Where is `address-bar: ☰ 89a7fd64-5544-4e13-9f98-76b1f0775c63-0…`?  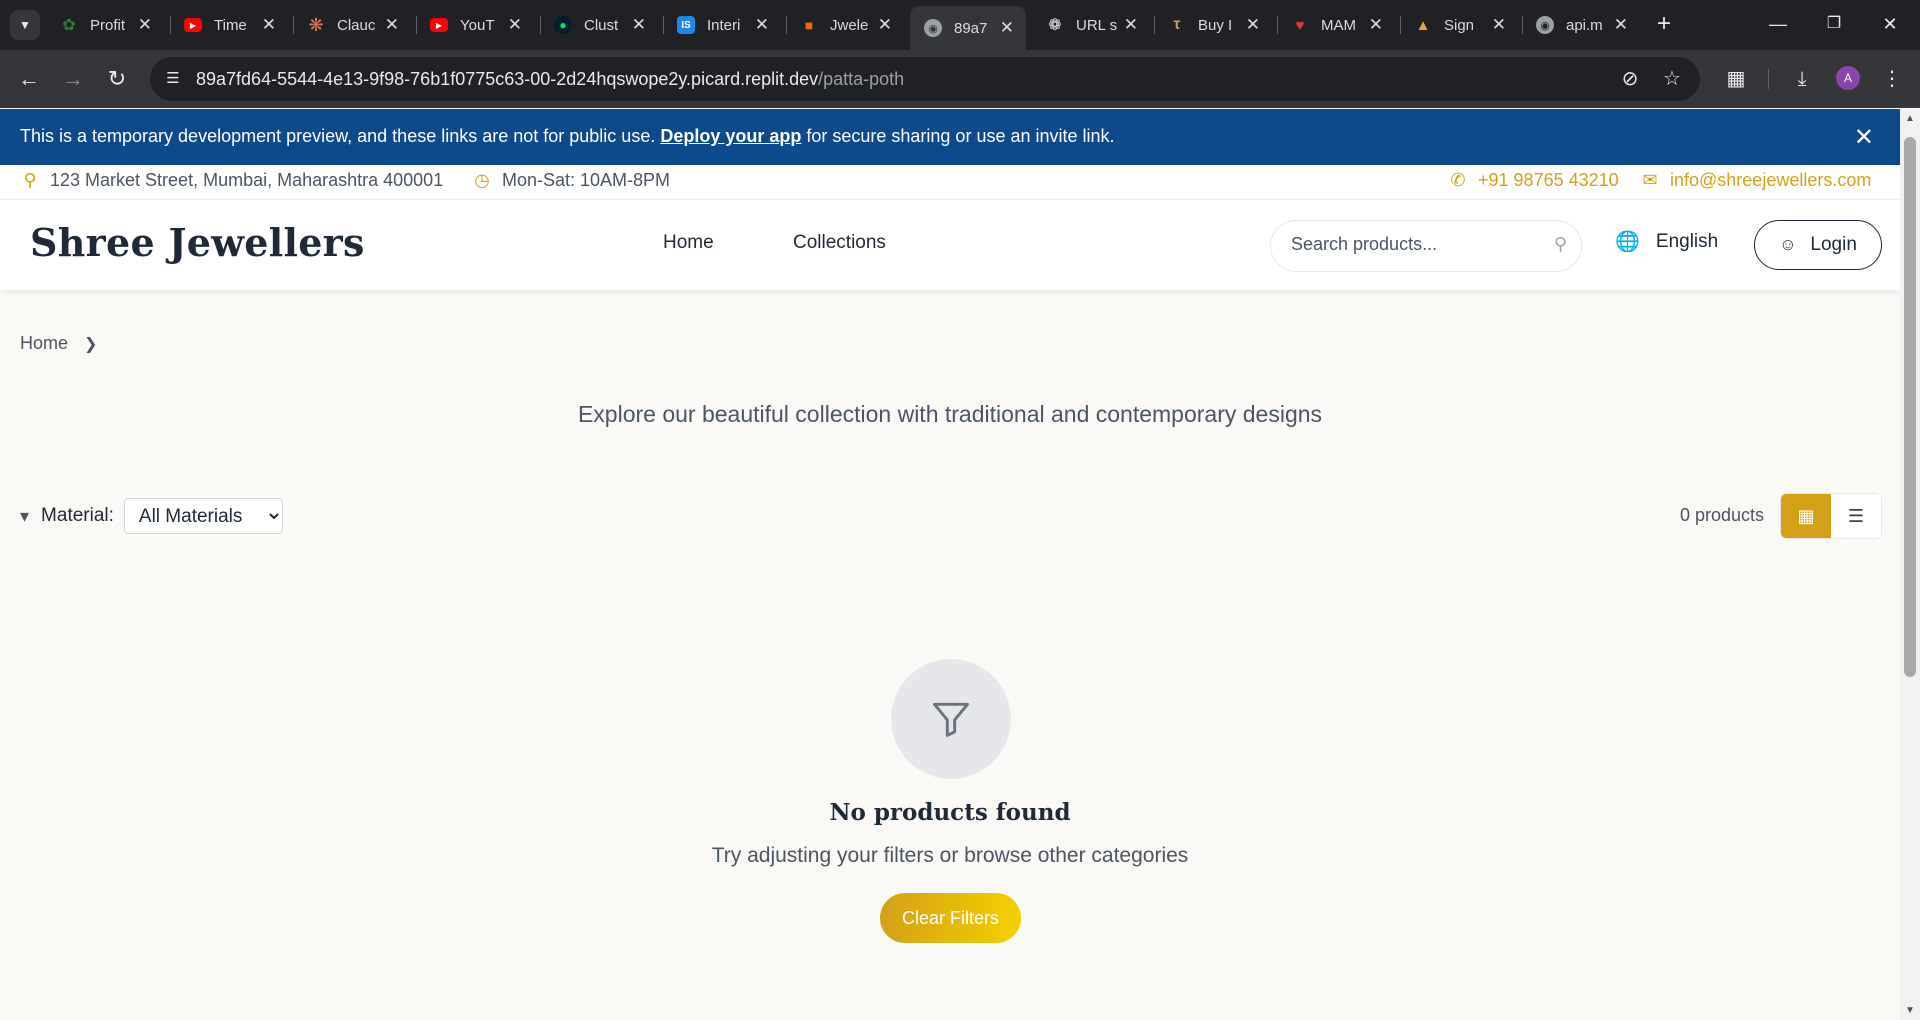 address-bar: ☰ 89a7fd64-5544-4e13-9f98-76b1f0775c63-0… is located at coordinates (925, 79).